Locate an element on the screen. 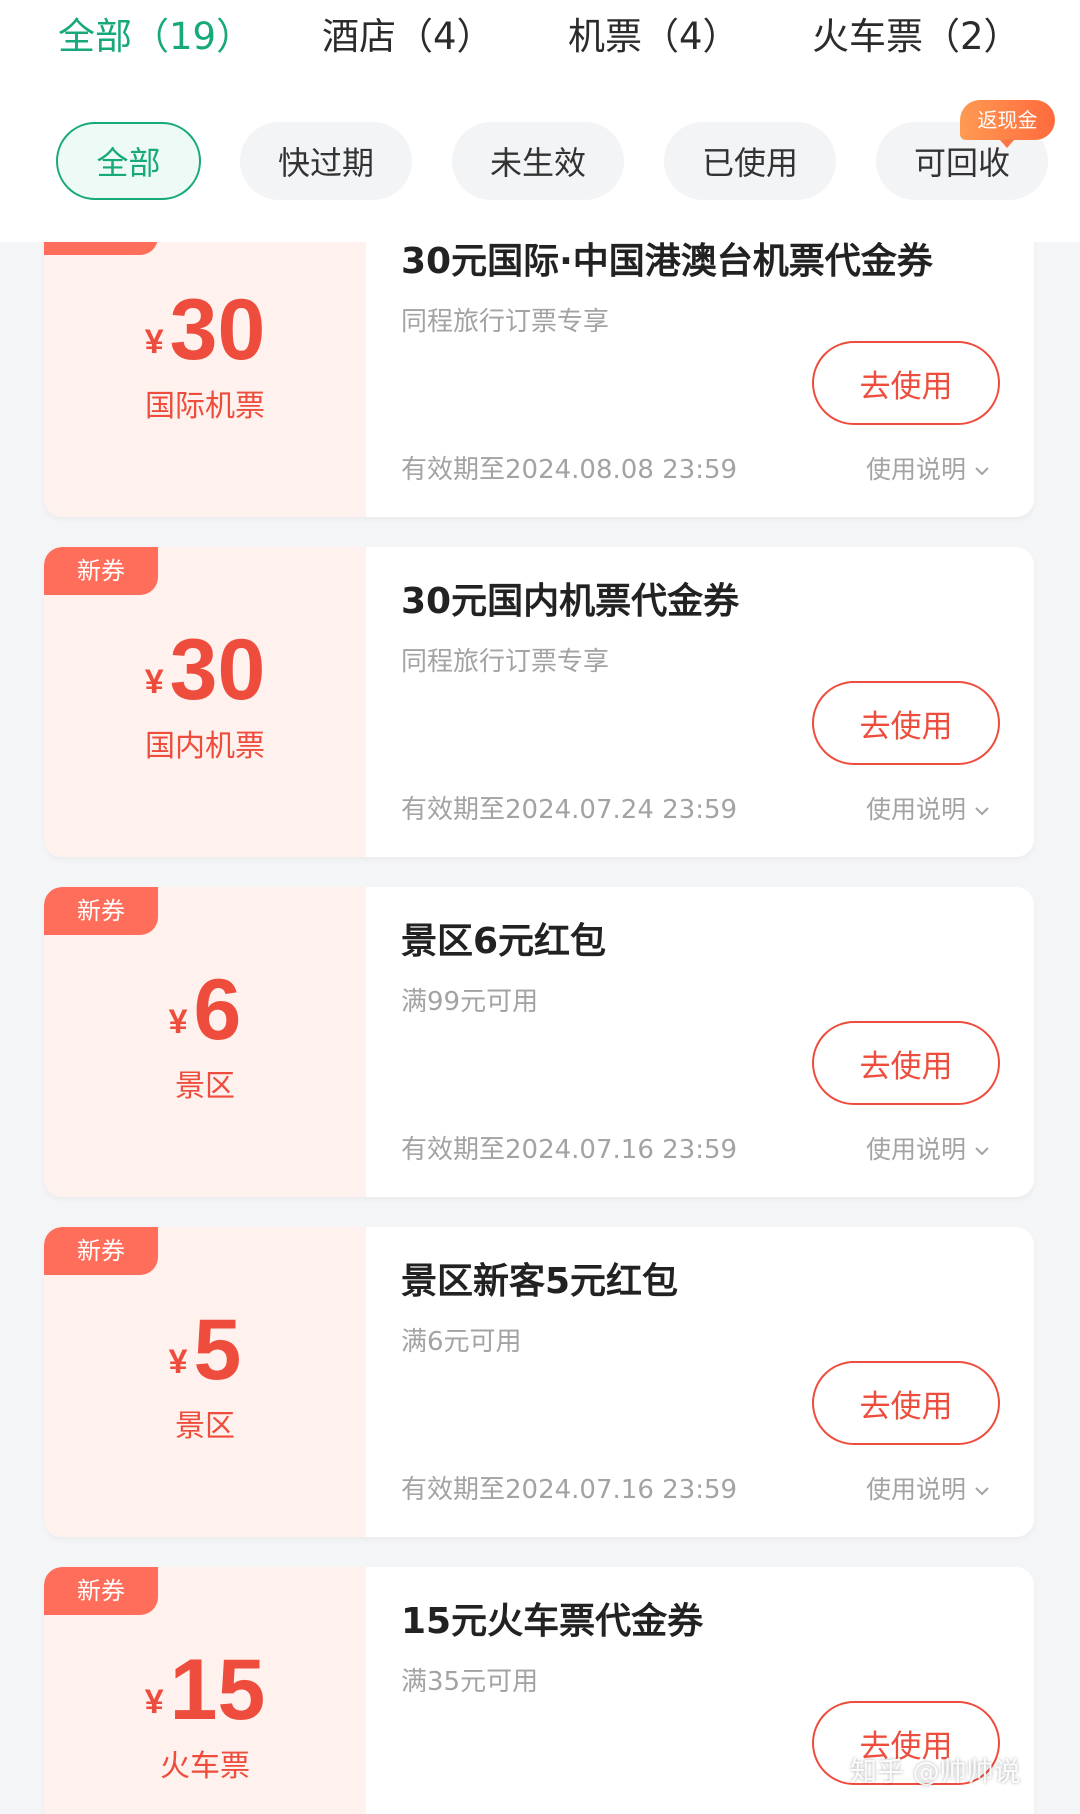 This screenshot has height=1814, width=1080. cashback-badge: 返现金 is located at coordinates (1007, 124).